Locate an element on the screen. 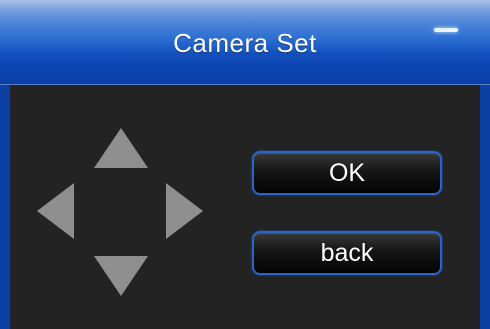  minimize-bar is located at coordinates (446, 30).